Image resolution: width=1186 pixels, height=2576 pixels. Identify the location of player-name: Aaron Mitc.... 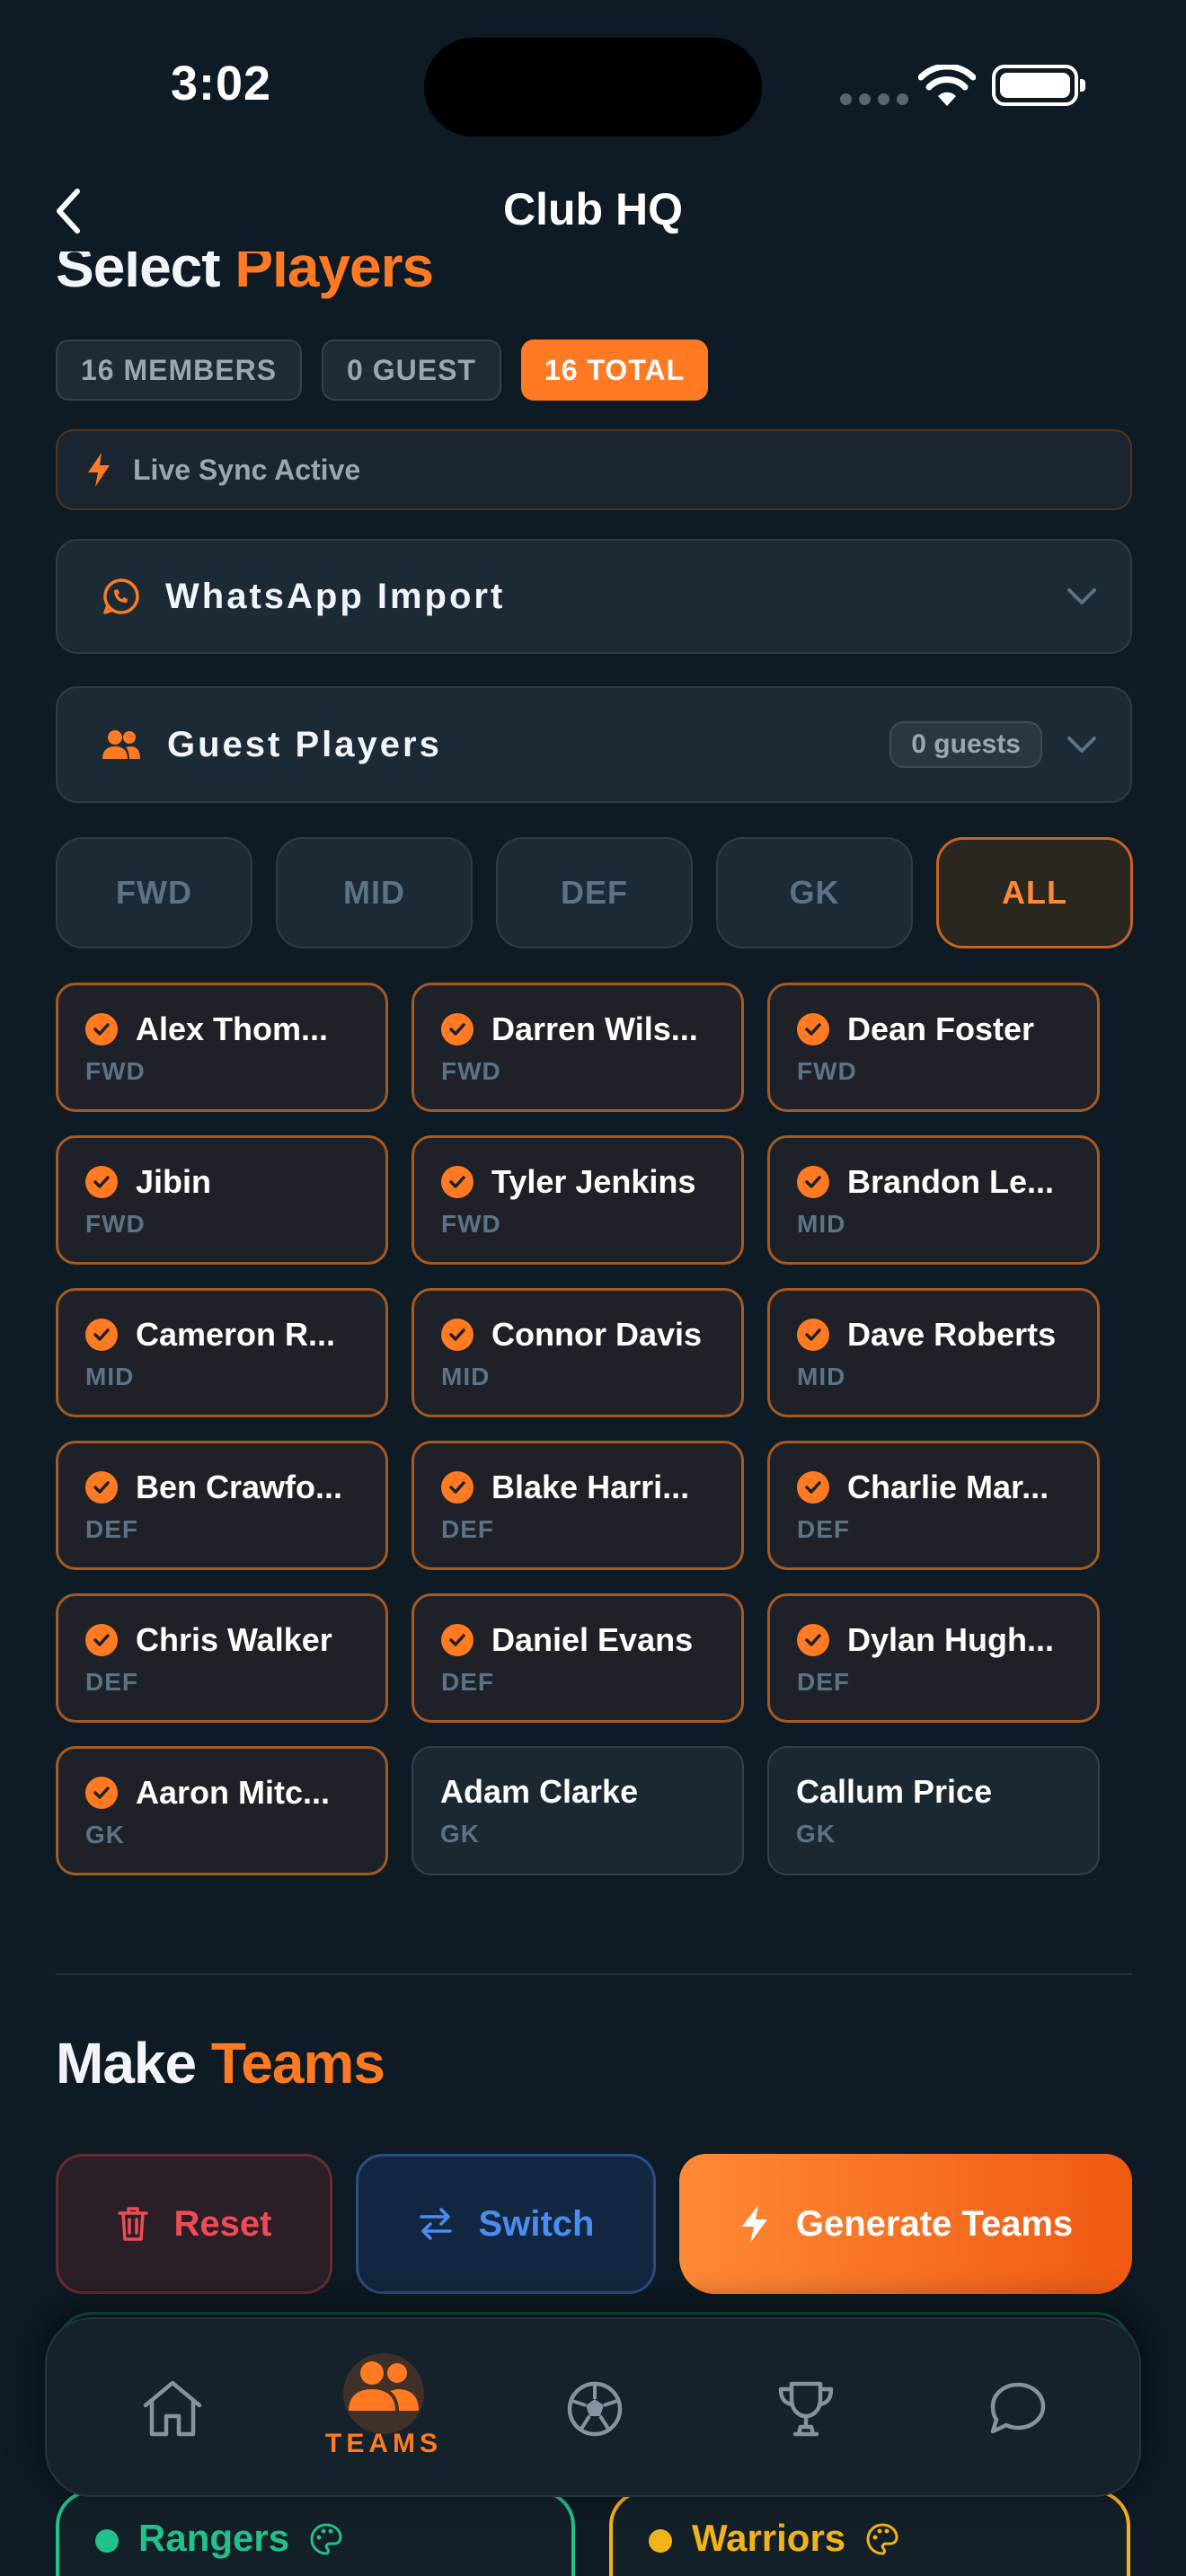
(234, 1792).